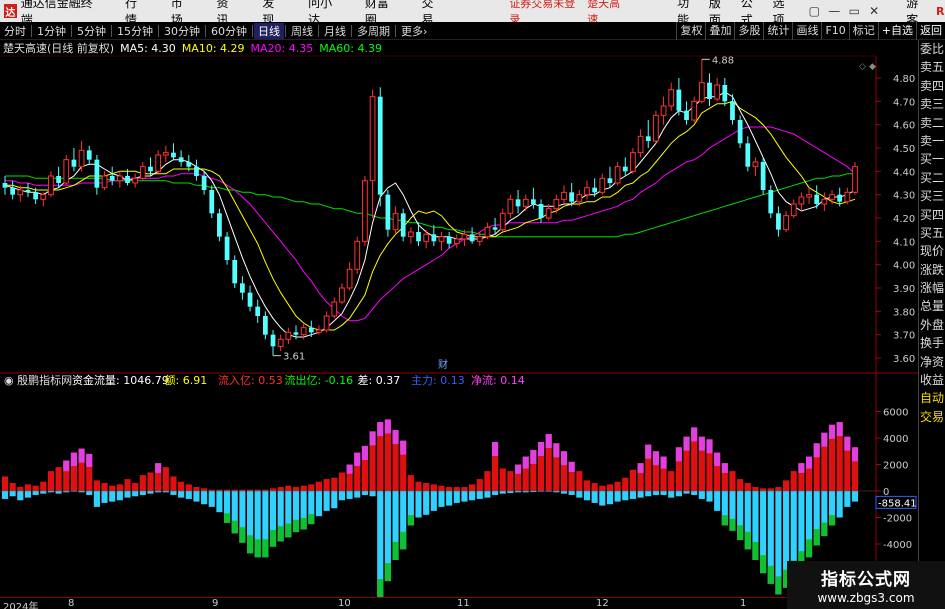  Describe the element at coordinates (302, 31) in the screenshot. I see `period-weekly: 周线` at that location.